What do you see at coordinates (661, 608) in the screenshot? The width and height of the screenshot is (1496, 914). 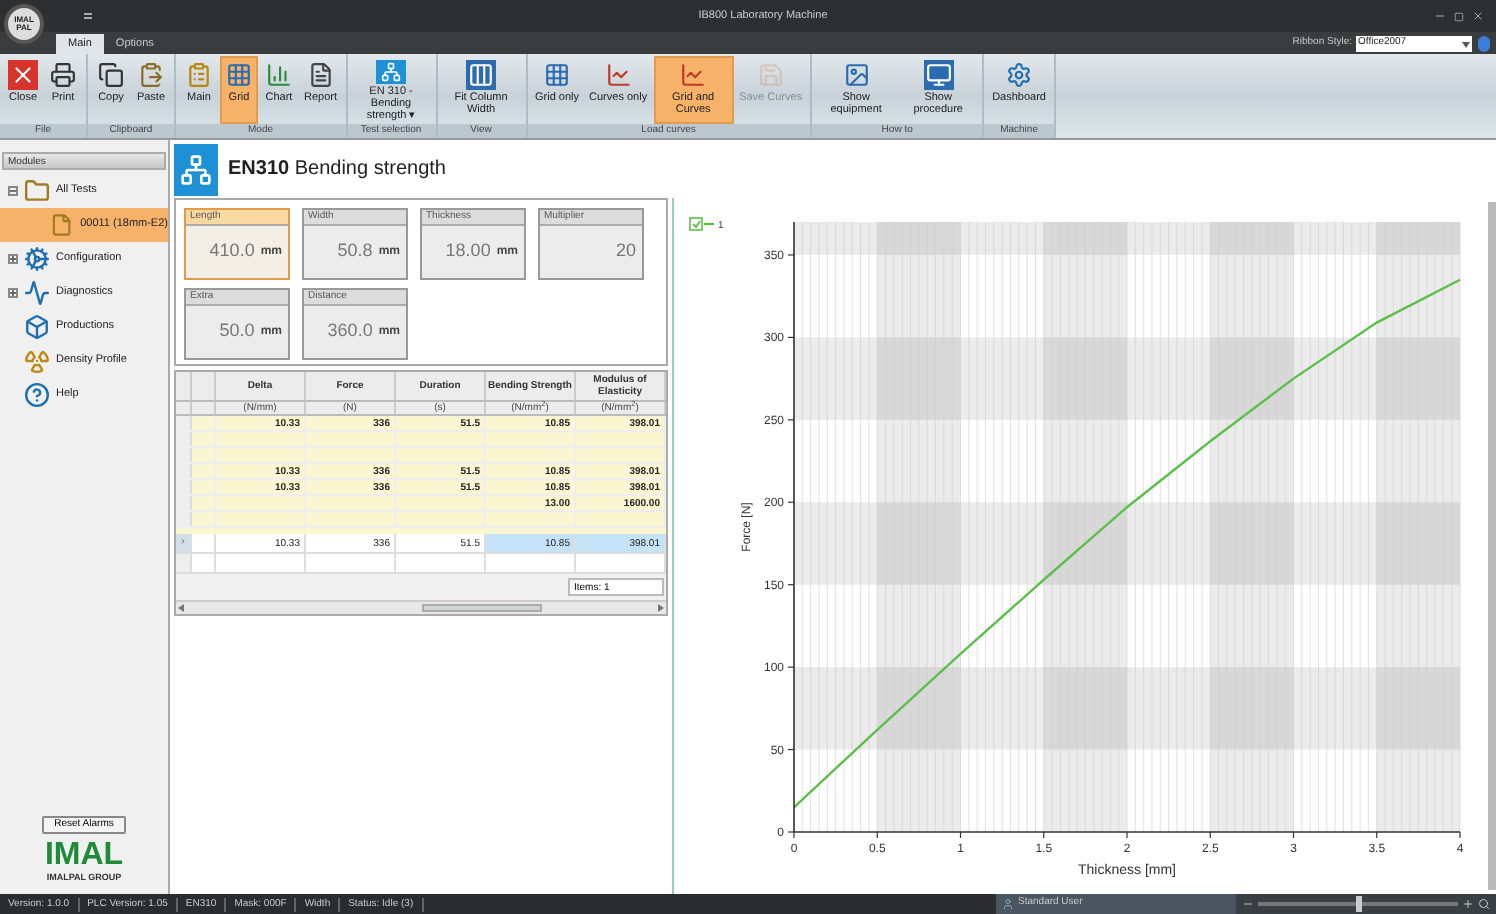 I see `scroll-right-icon` at bounding box center [661, 608].